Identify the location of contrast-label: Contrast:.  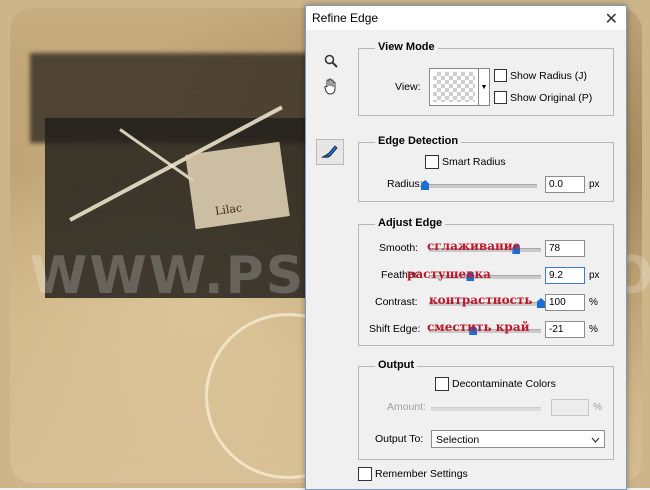
(396, 302).